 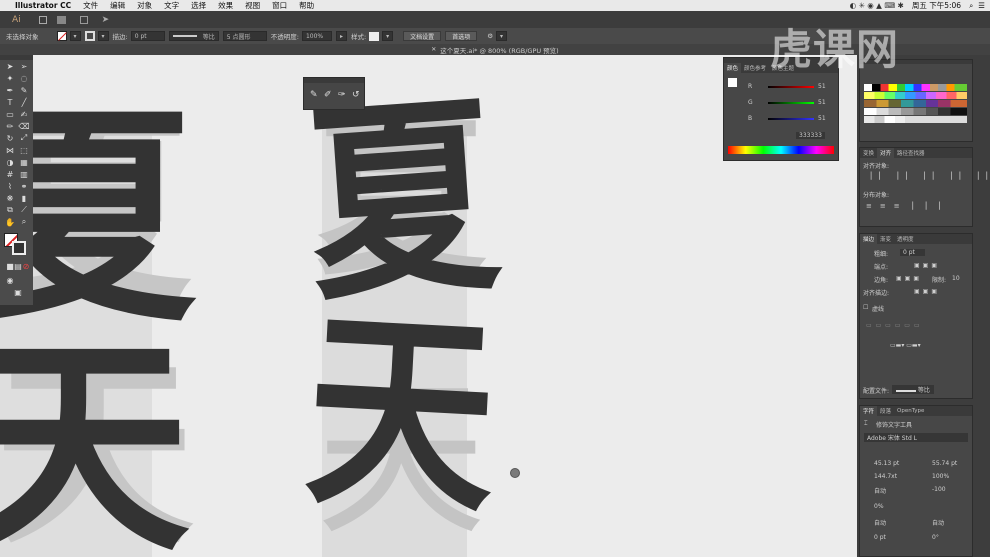 I want to click on screen-mode-icon: ▣, so click(x=18, y=292).